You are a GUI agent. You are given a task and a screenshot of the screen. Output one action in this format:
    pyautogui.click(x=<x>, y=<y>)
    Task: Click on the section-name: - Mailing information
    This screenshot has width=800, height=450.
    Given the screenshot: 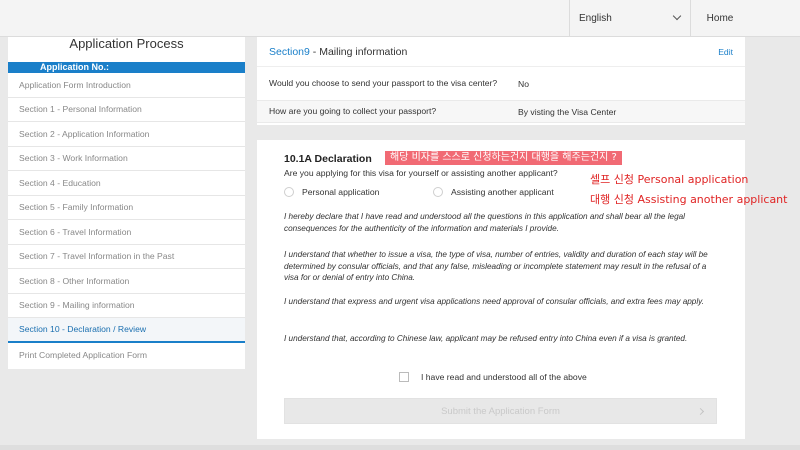 What is the action you would take?
    pyautogui.click(x=358, y=51)
    